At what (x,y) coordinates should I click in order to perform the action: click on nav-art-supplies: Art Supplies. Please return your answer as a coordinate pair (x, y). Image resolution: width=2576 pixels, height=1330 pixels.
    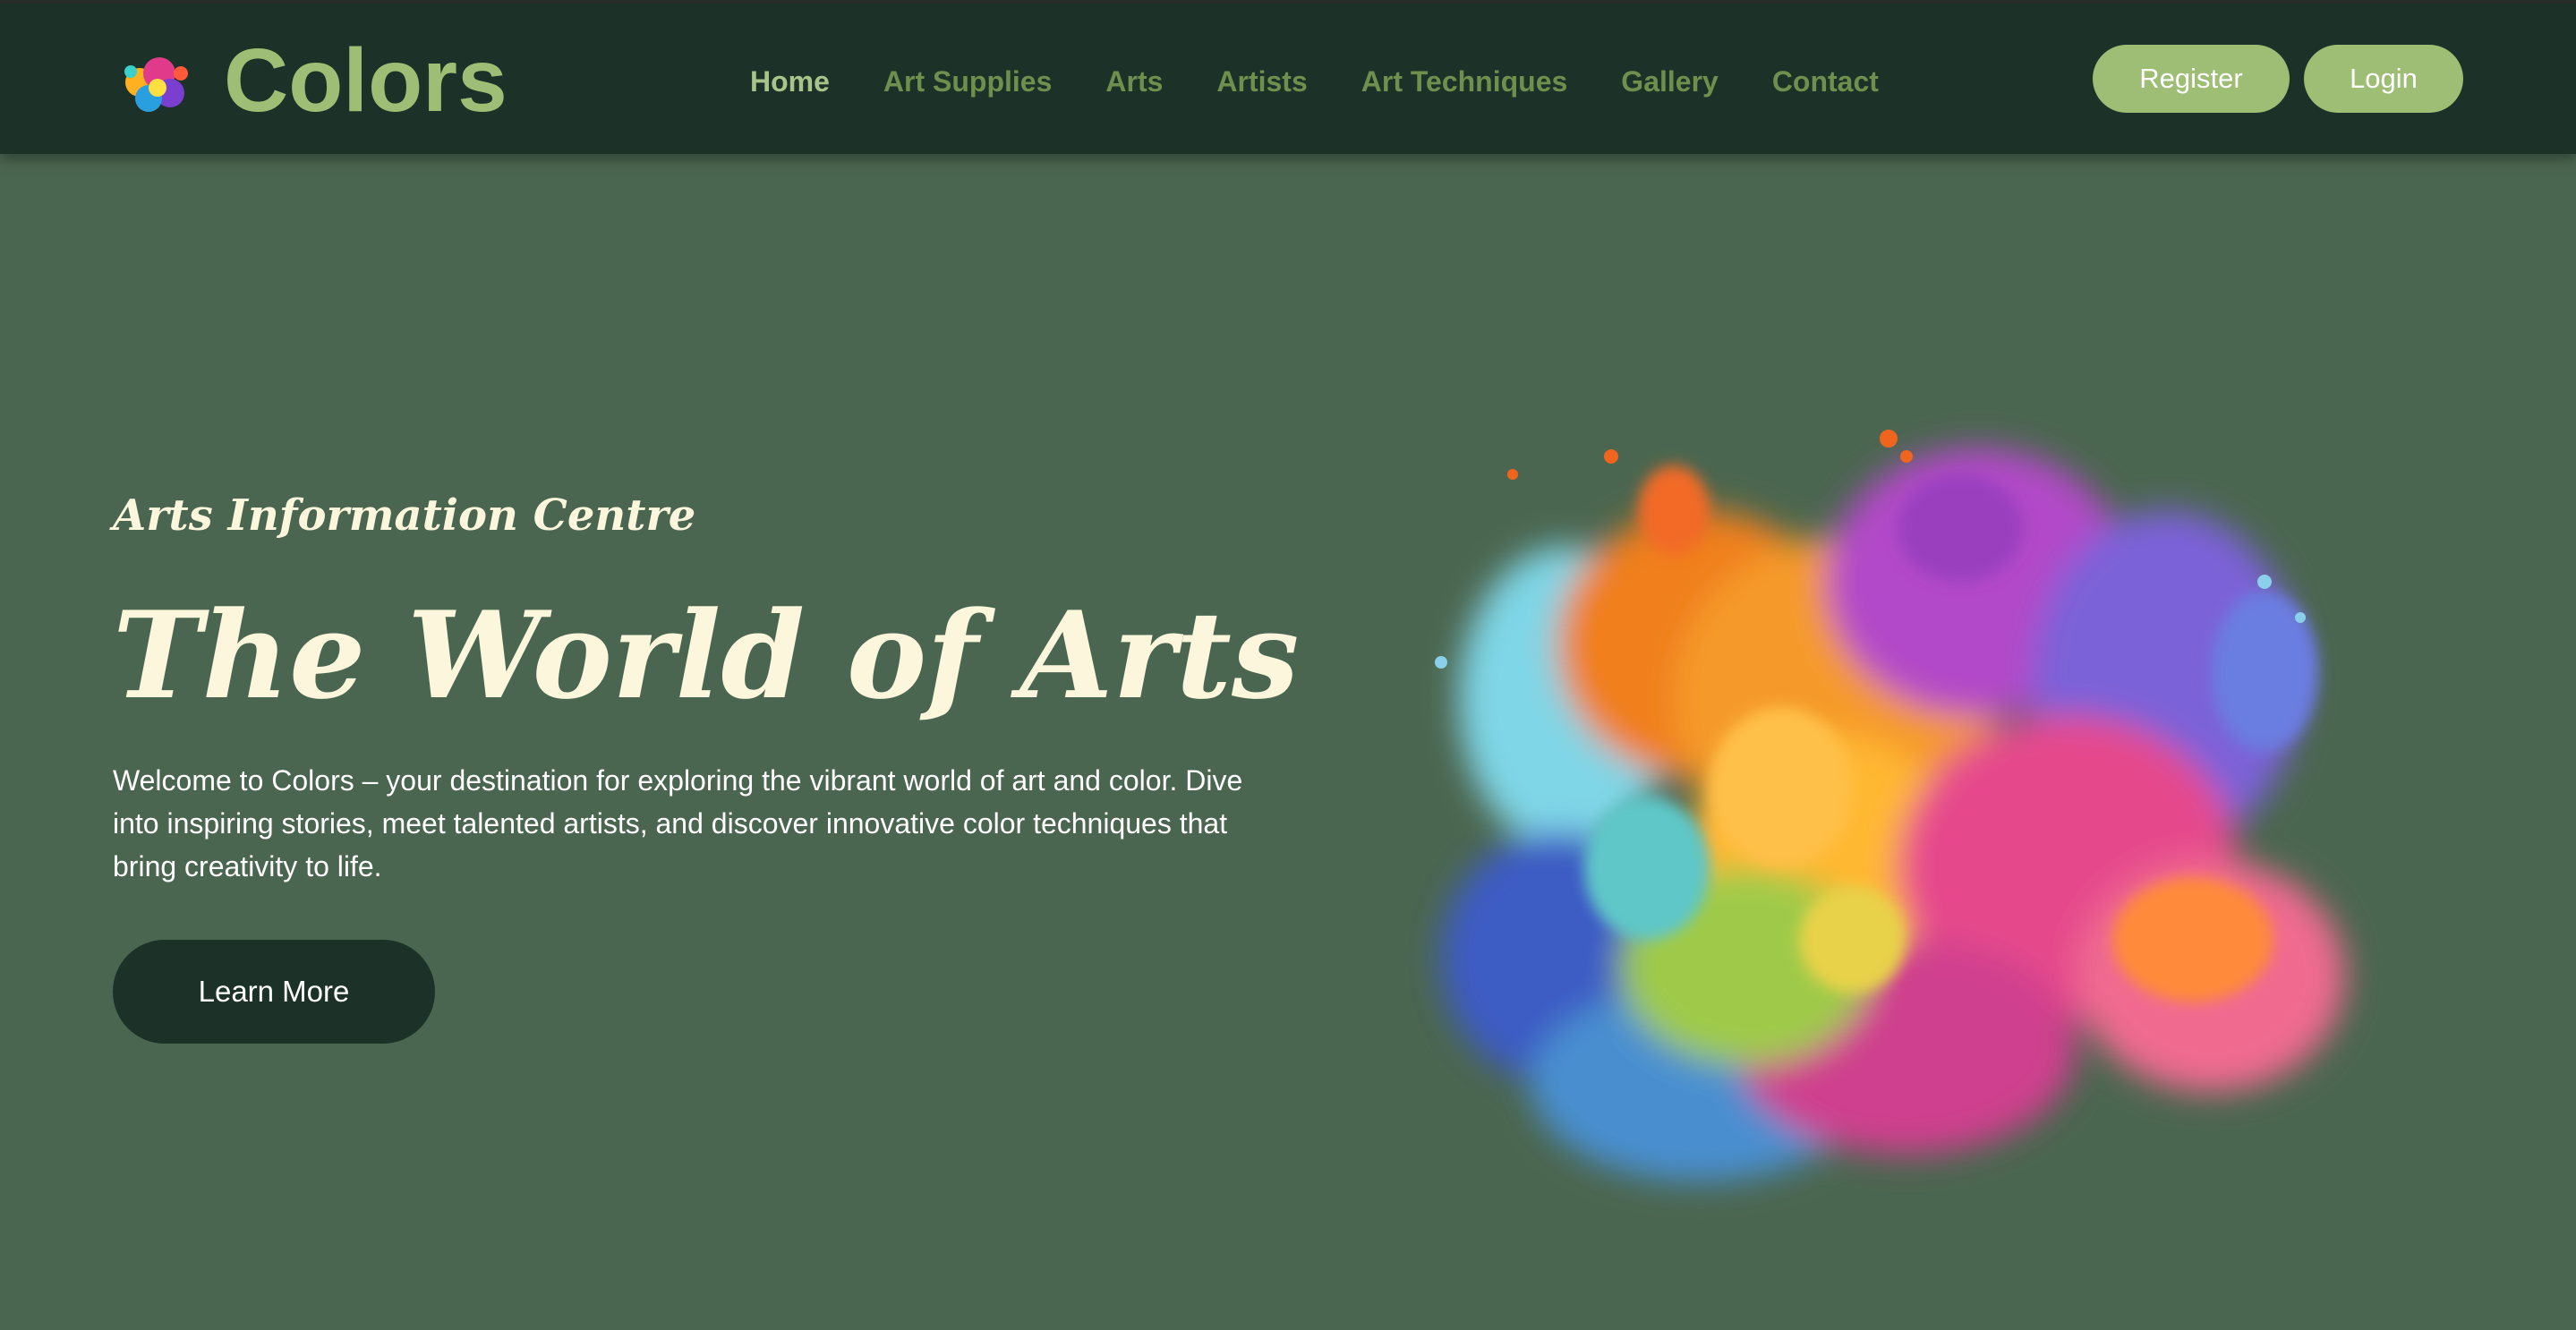
    Looking at the image, I should click on (967, 81).